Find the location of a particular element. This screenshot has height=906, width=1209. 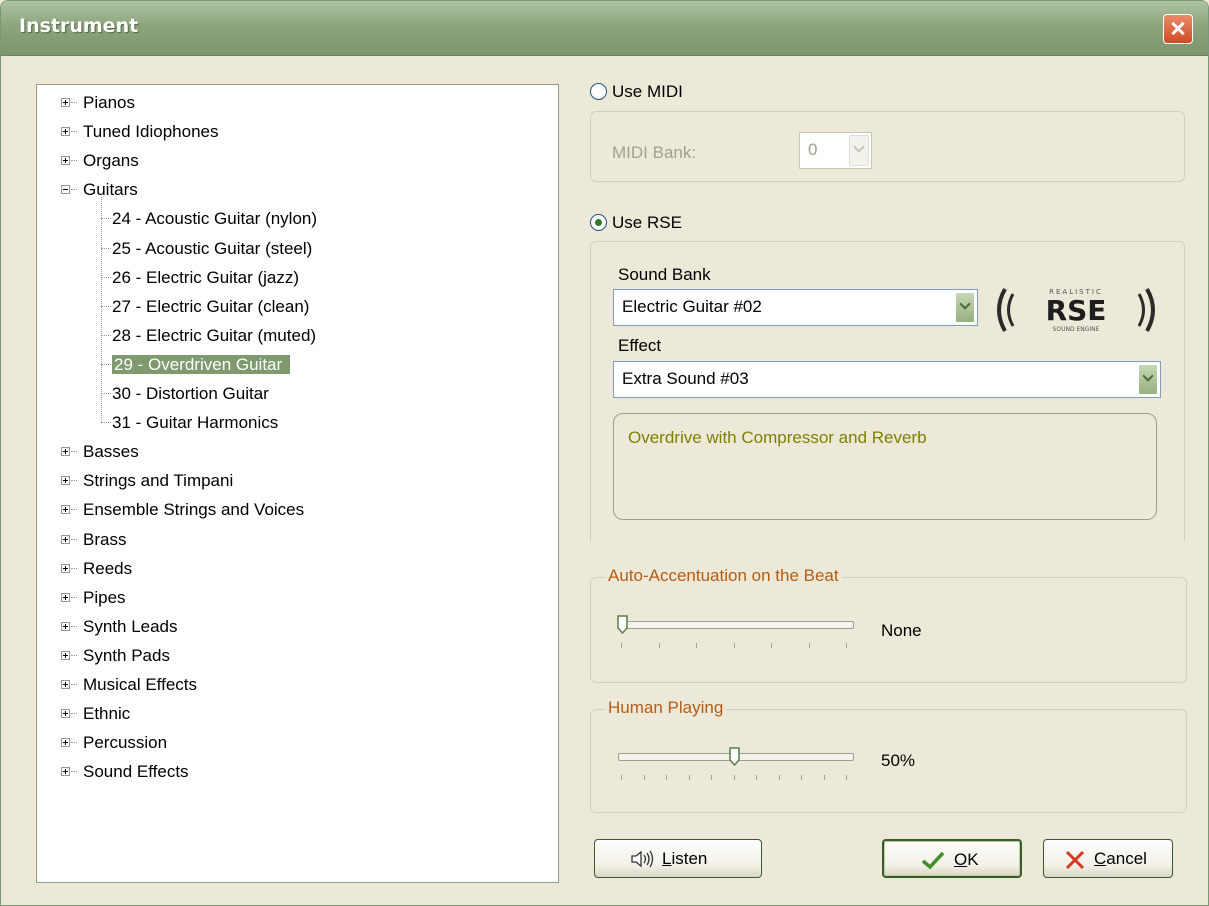

sound-bank-select: Electric Guitar #02 is located at coordinates (795, 307).